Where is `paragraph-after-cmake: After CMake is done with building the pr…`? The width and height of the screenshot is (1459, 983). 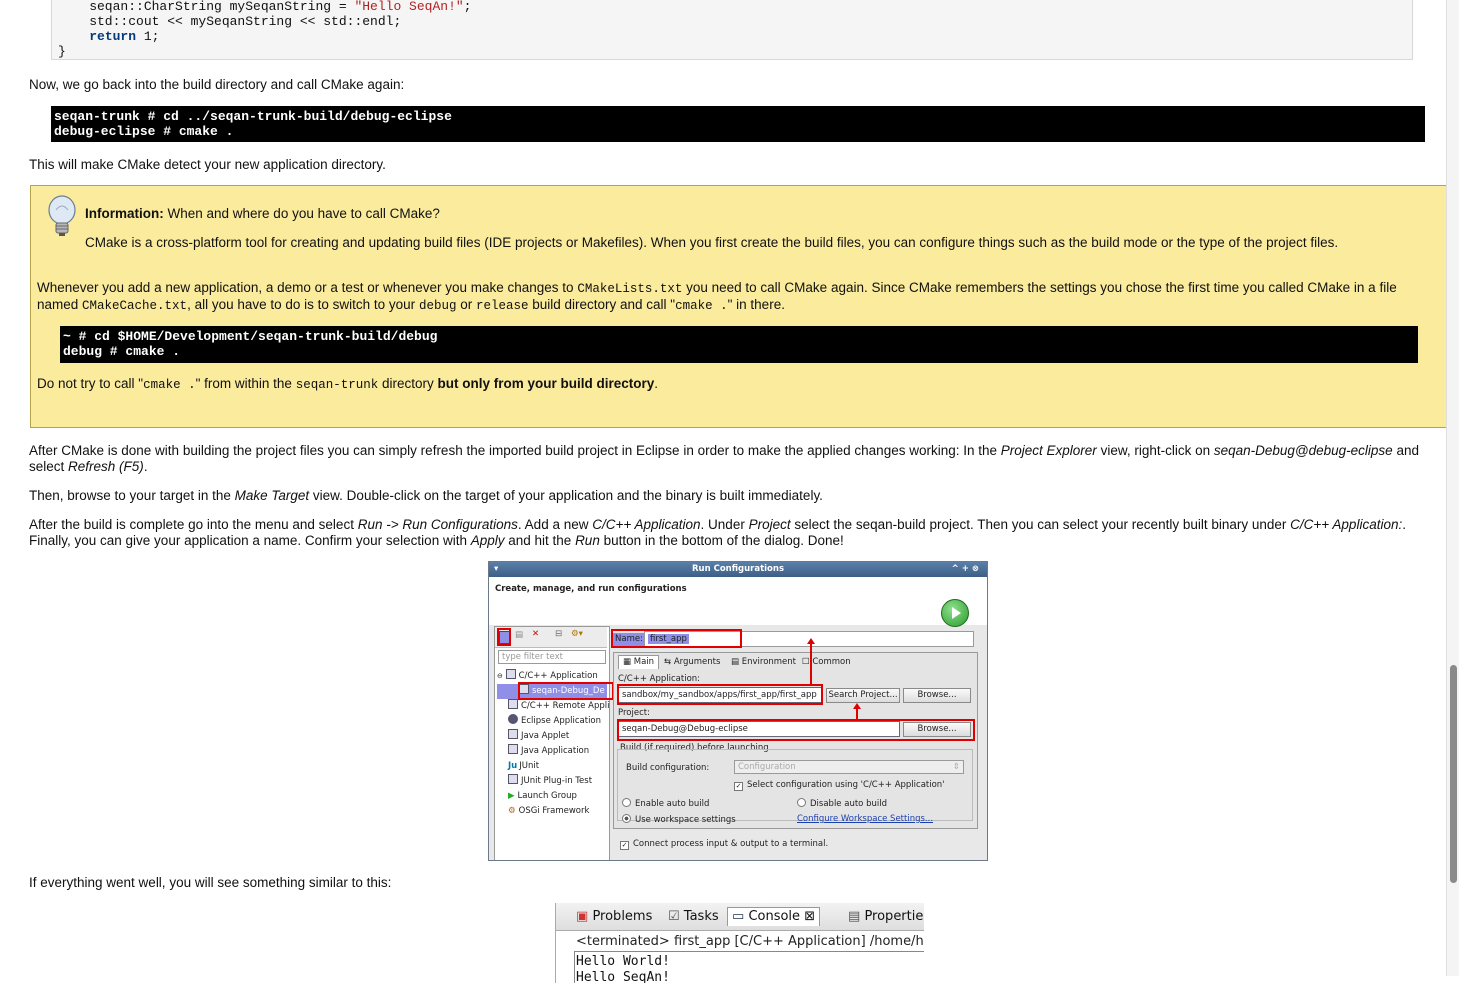
paragraph-after-cmake: After CMake is done with building the pr… is located at coordinates (729, 459).